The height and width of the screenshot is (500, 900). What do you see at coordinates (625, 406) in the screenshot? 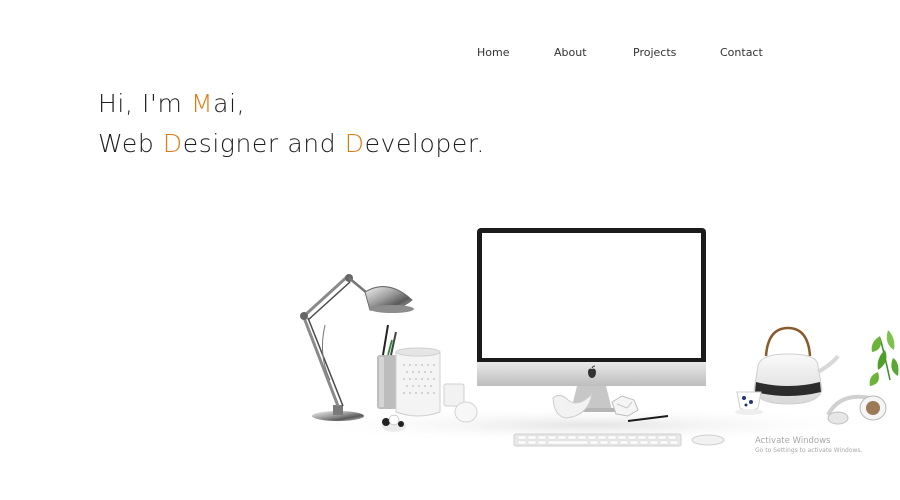
I see `crumpled-paper` at bounding box center [625, 406].